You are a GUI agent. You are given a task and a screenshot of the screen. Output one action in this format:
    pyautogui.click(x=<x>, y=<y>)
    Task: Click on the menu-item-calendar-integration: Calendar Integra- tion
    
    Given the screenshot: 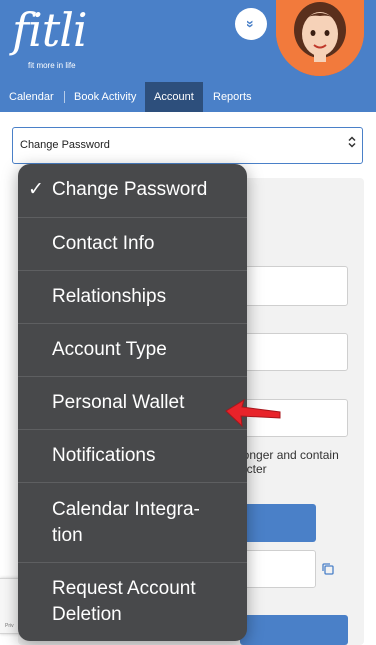 What is the action you would take?
    pyautogui.click(x=132, y=522)
    